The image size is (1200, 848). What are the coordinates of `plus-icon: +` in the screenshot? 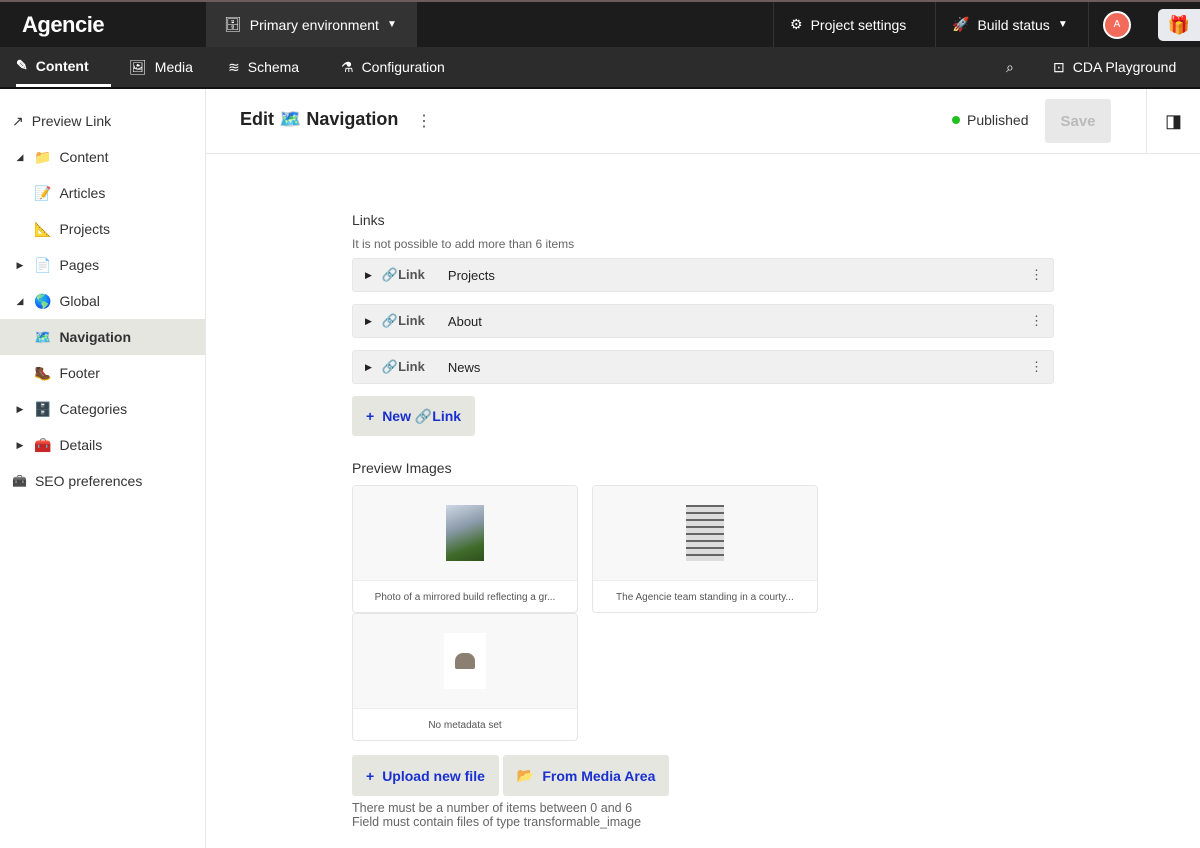 It's located at (370, 775).